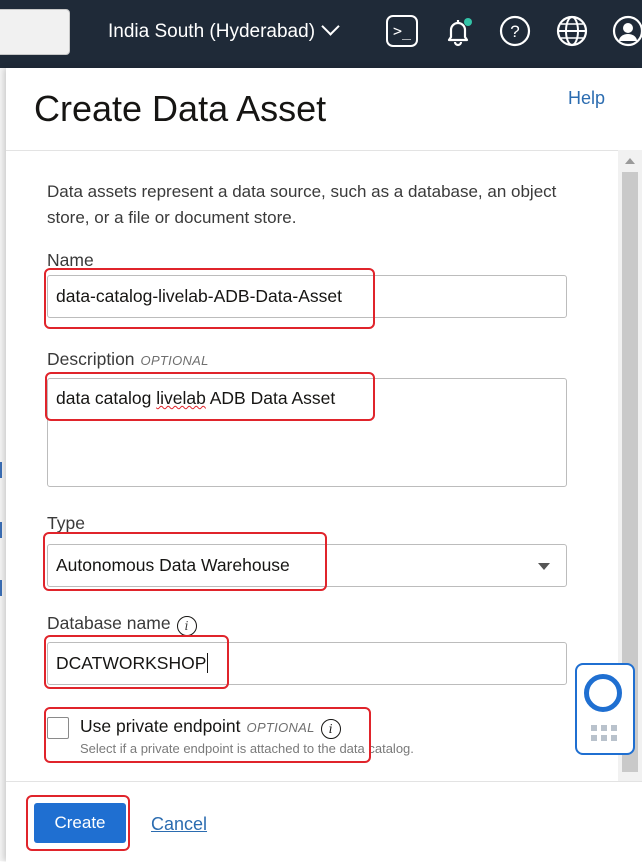 The image size is (642, 862). Describe the element at coordinates (307, 565) in the screenshot. I see `type-select: Autonomous Data Warehouse` at that location.